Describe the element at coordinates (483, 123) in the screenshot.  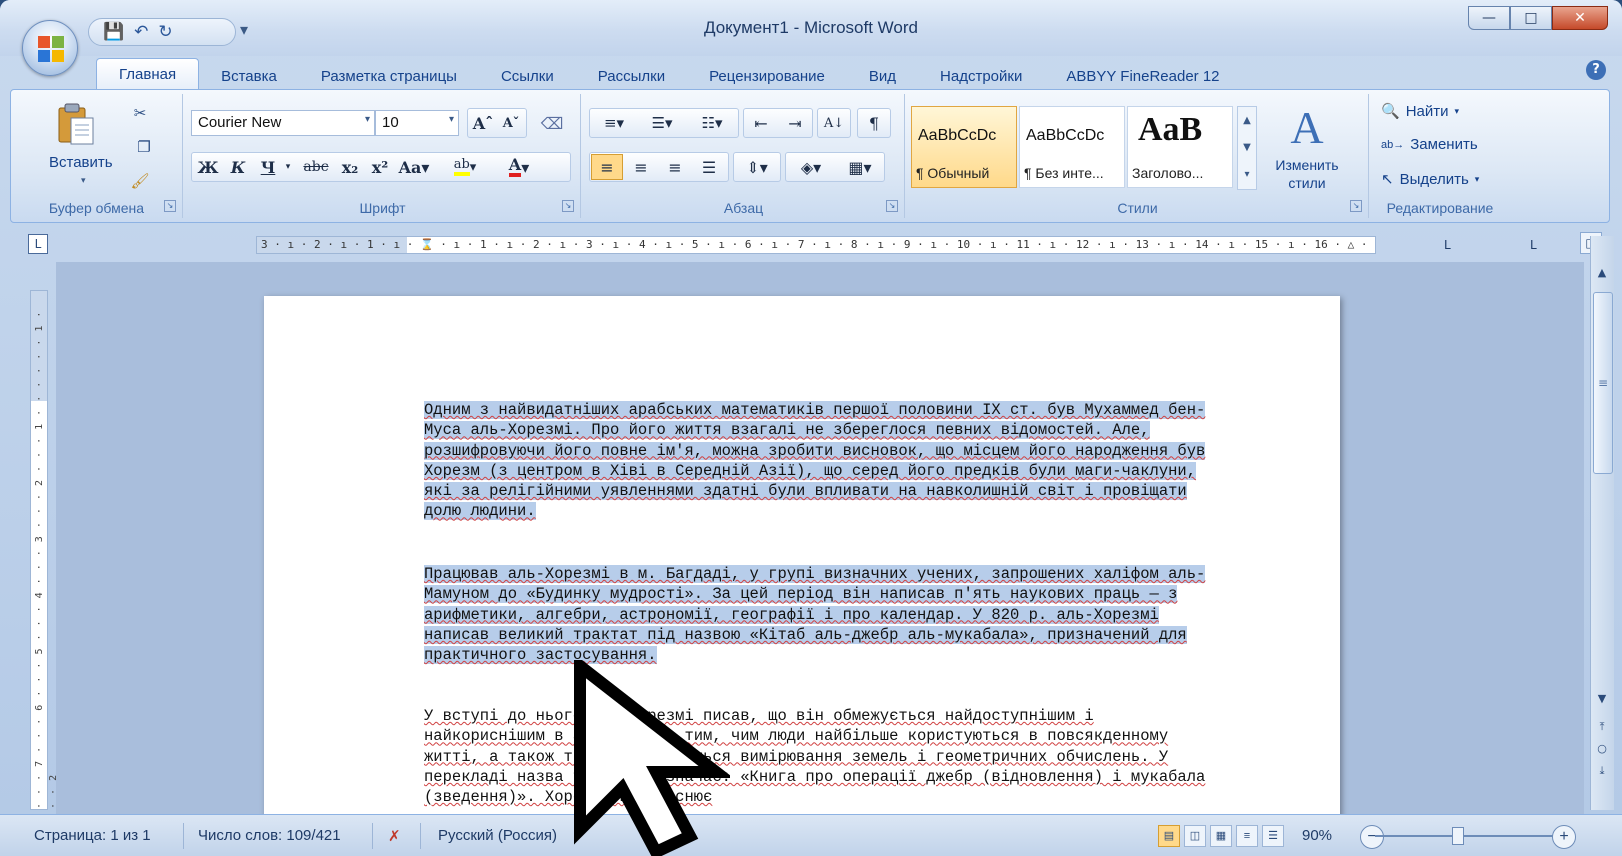
I see `grow-font-icon: Aˆ` at that location.